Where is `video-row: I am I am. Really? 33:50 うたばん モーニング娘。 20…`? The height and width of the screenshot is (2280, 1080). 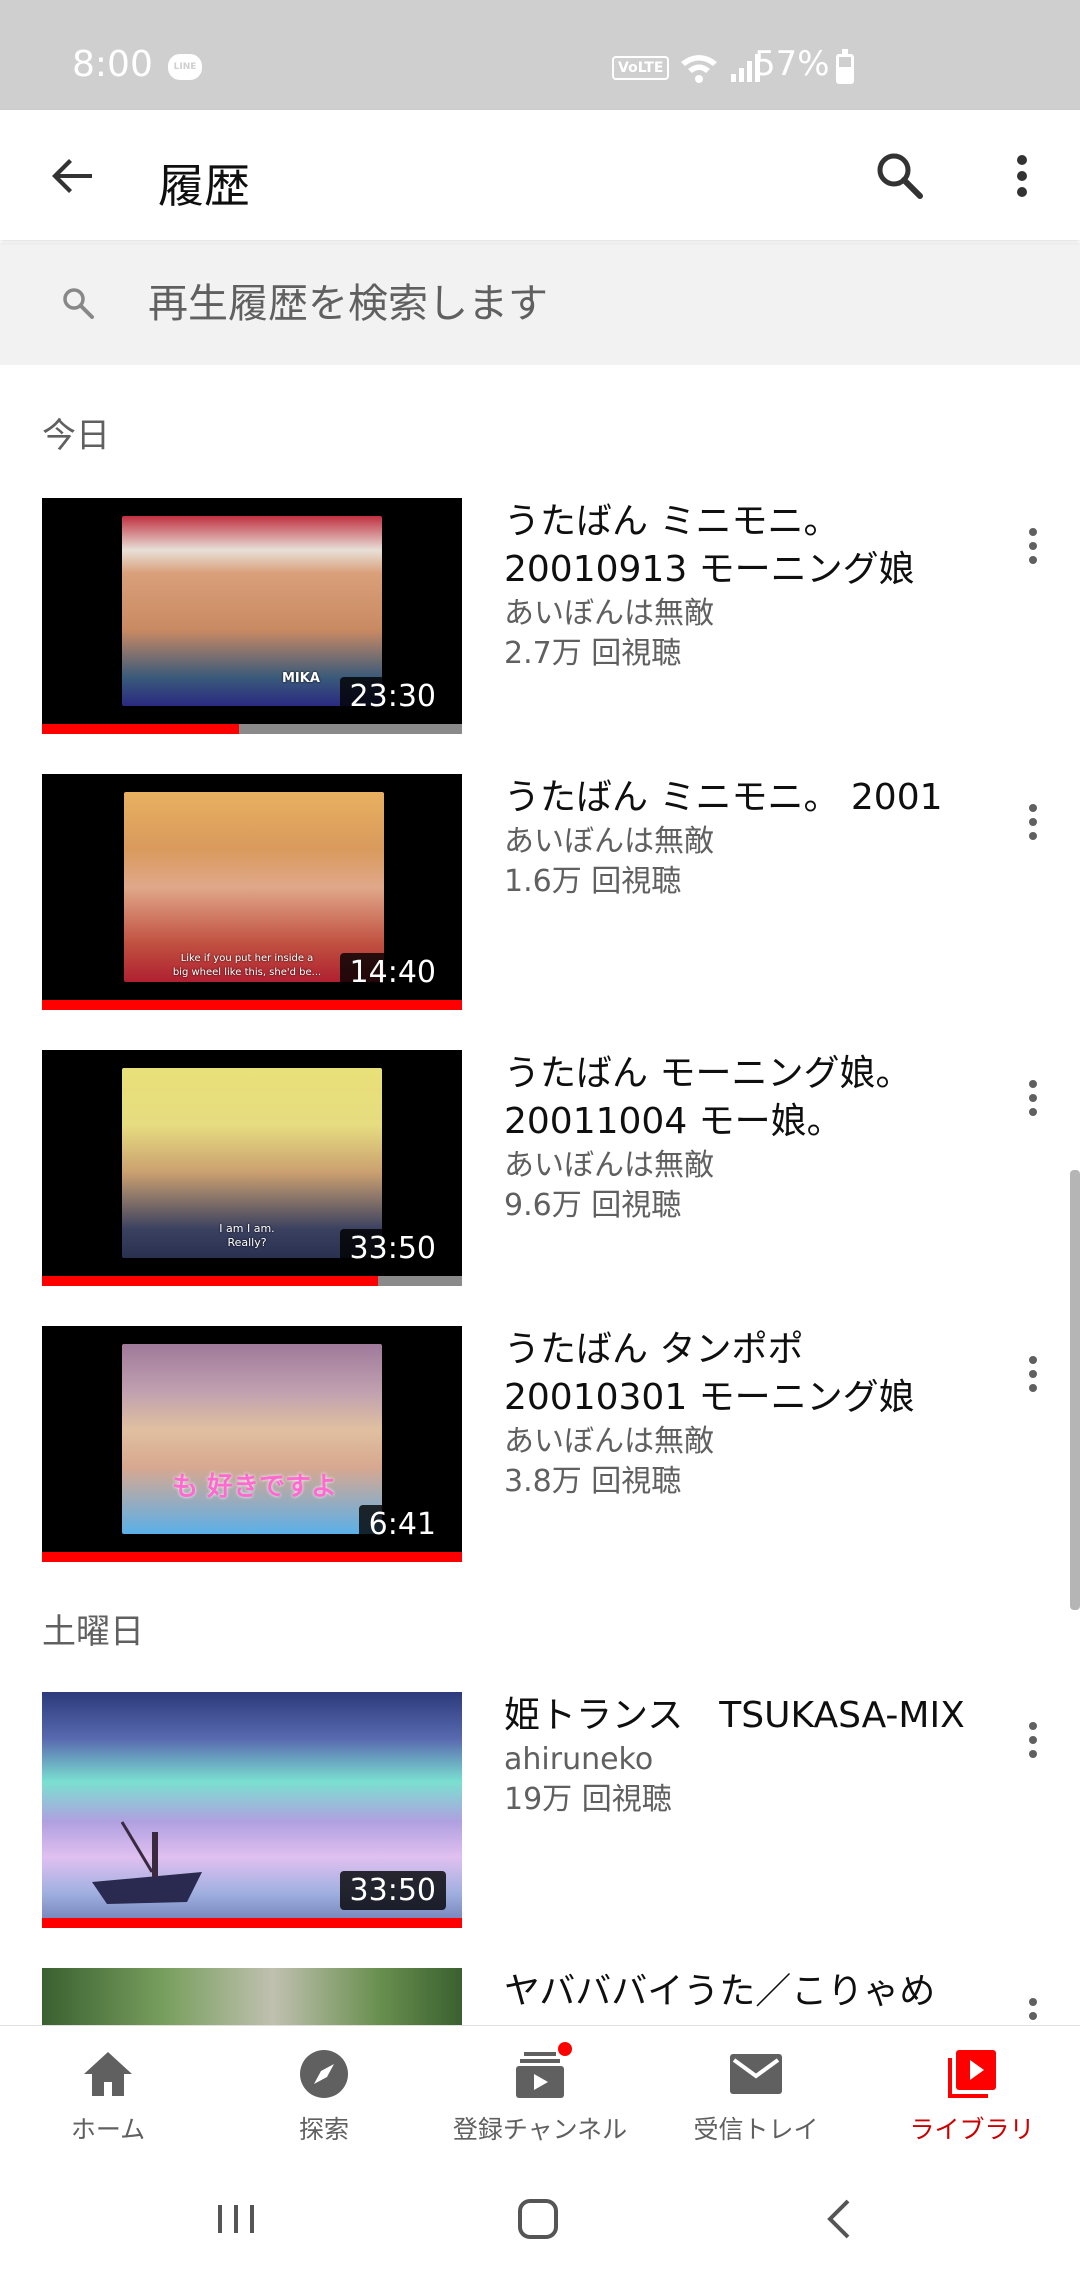 video-row: I am I am. Really? 33:50 うたばん モーニング娘。 20… is located at coordinates (540, 1168).